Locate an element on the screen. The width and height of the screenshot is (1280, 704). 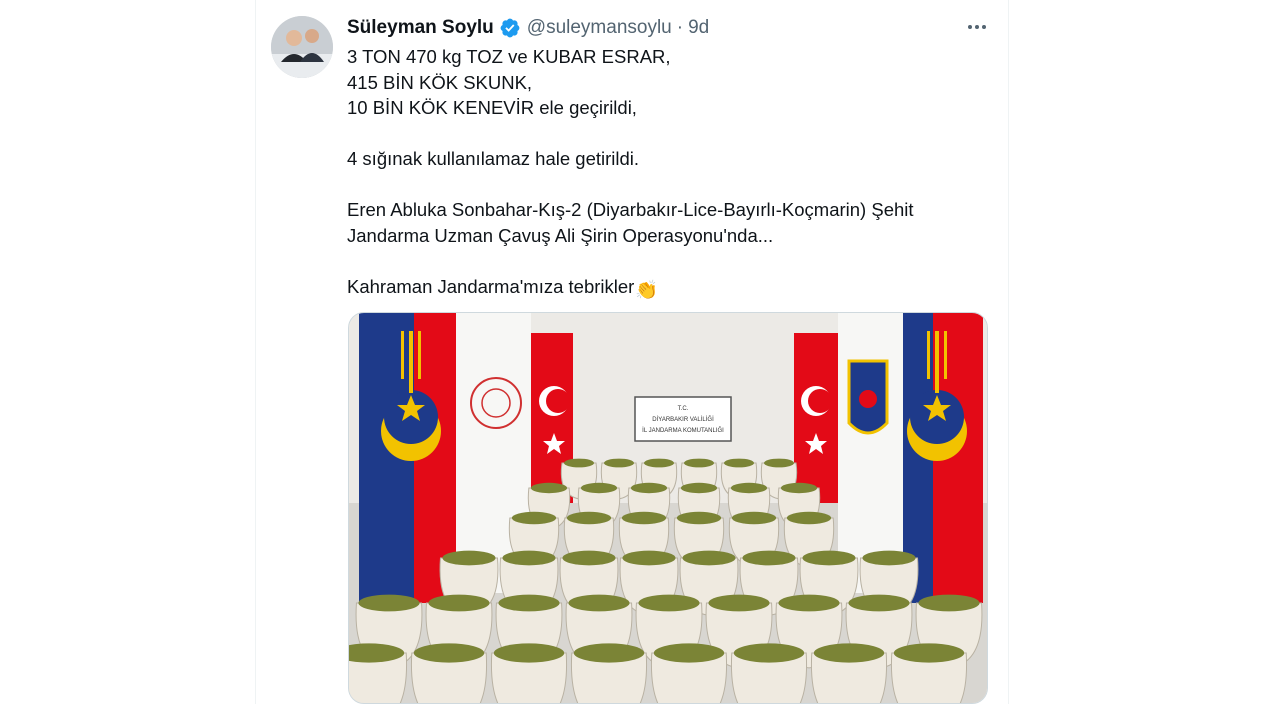
right-column-divider is located at coordinates (1008, 352).